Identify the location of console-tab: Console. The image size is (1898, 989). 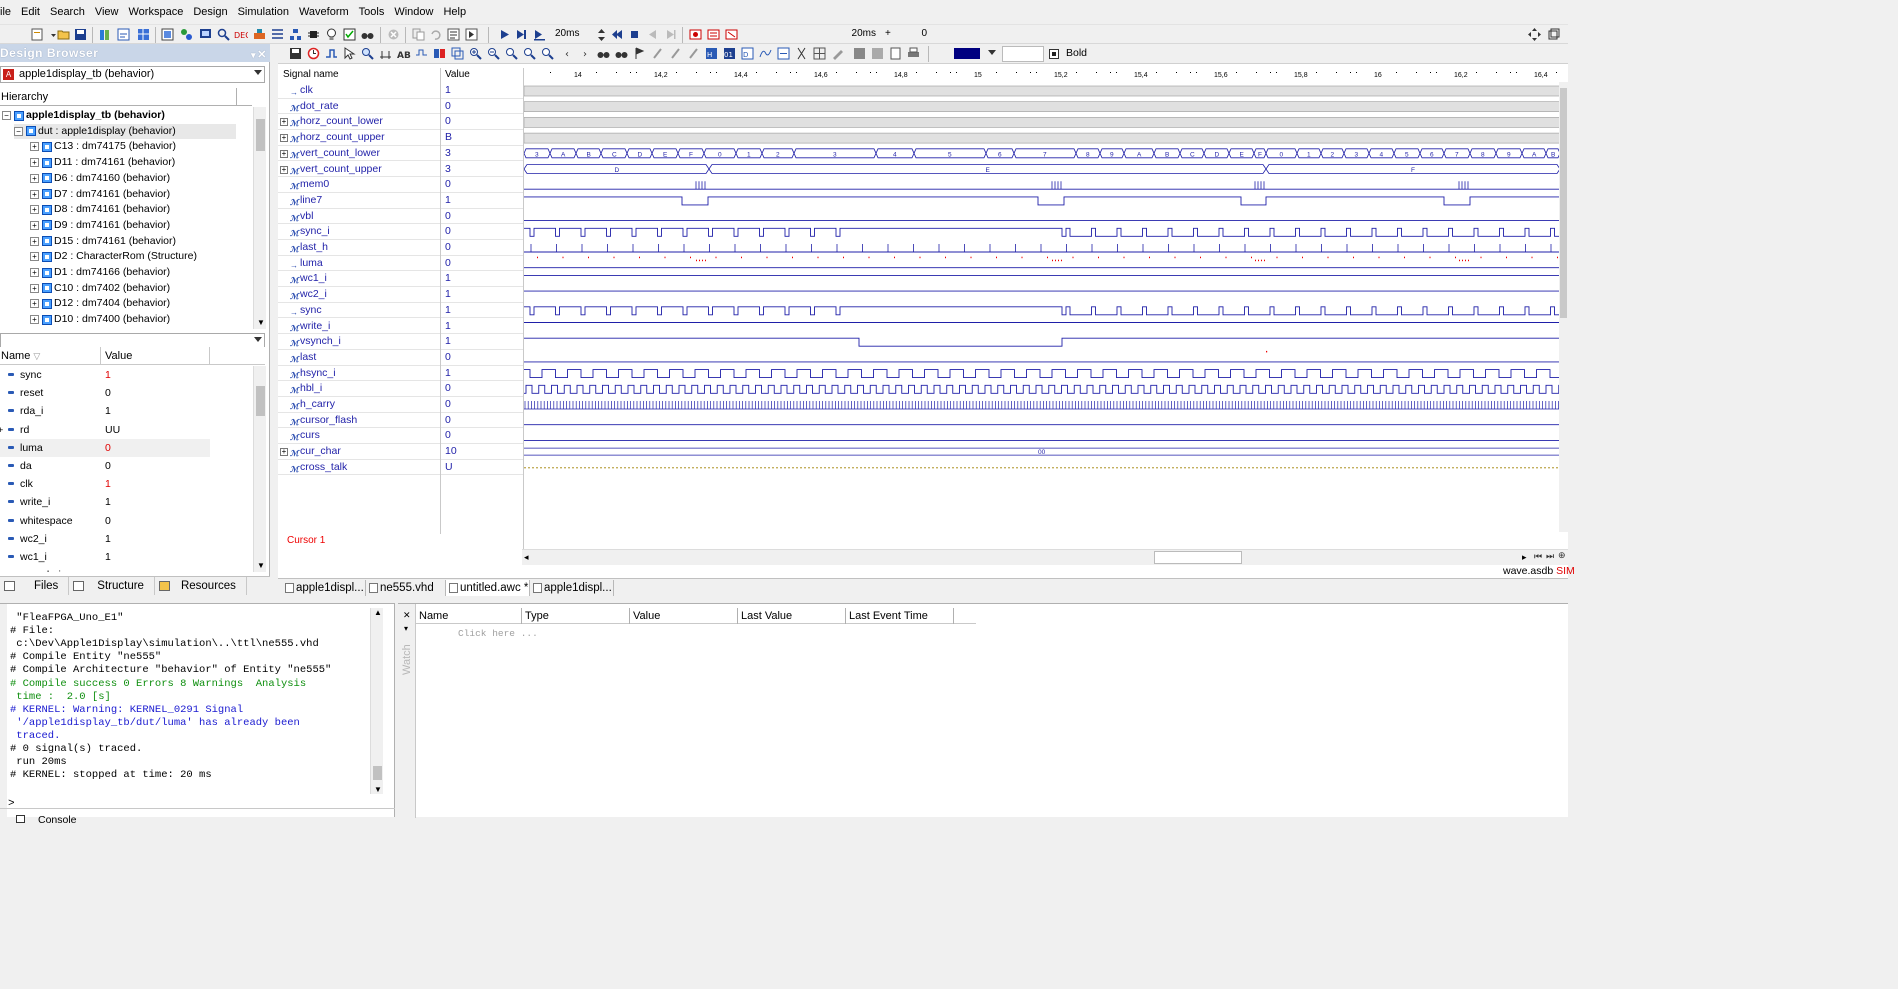
(52, 818).